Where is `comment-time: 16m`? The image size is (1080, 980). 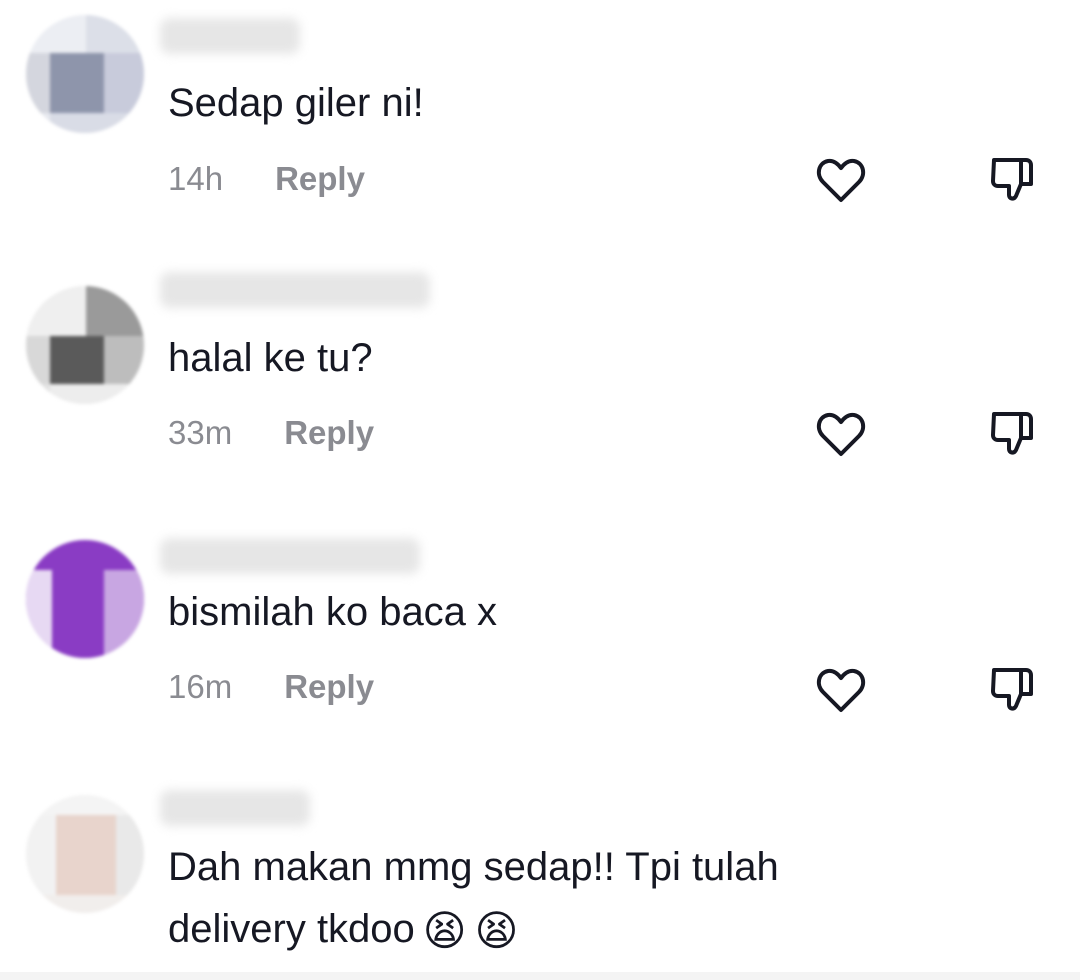
comment-time: 16m is located at coordinates (200, 686).